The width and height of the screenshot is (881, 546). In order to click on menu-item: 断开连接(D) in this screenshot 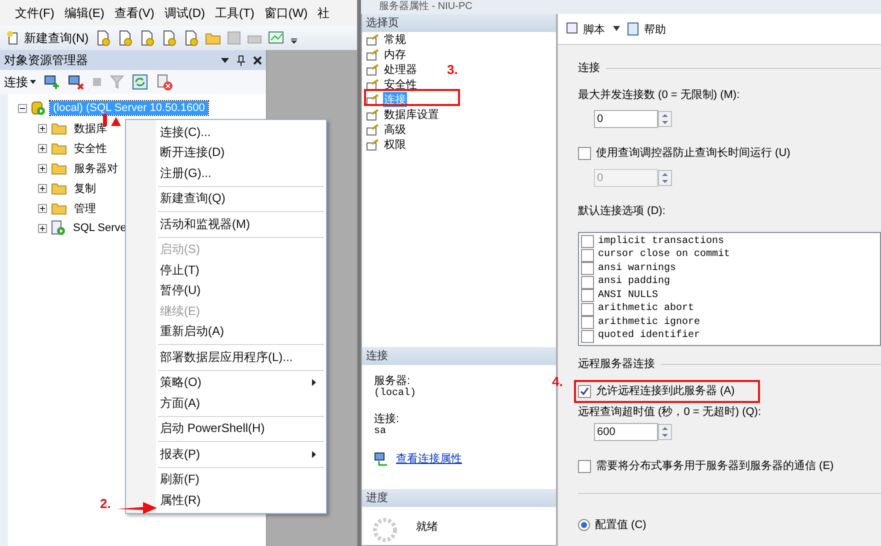, I will do `click(226, 152)`.